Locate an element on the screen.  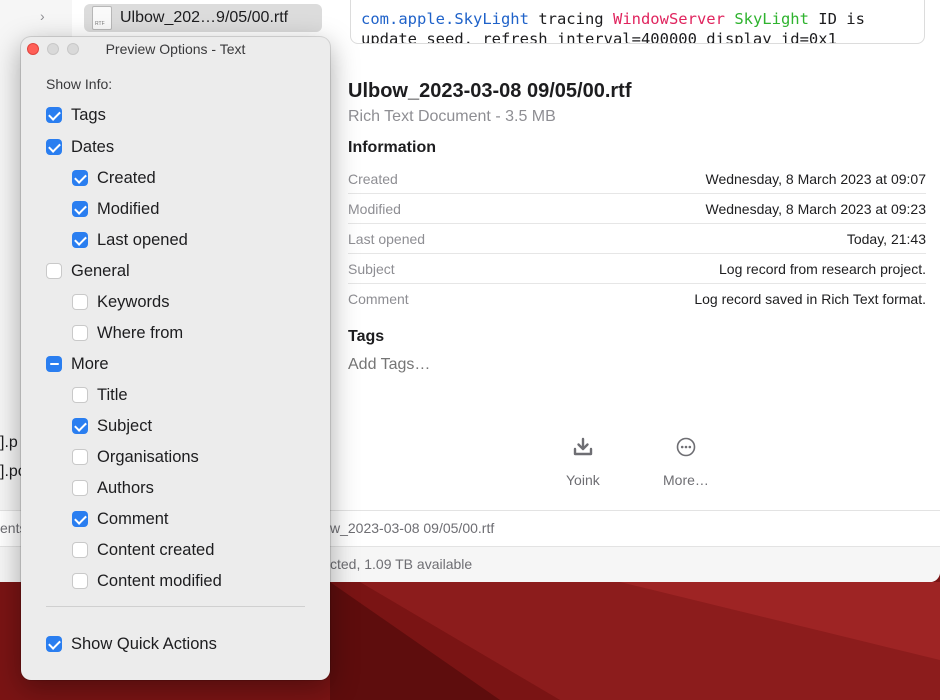
info-value: Wednesday, 8 March 2023 at 09:23 is located at coordinates (815, 208).